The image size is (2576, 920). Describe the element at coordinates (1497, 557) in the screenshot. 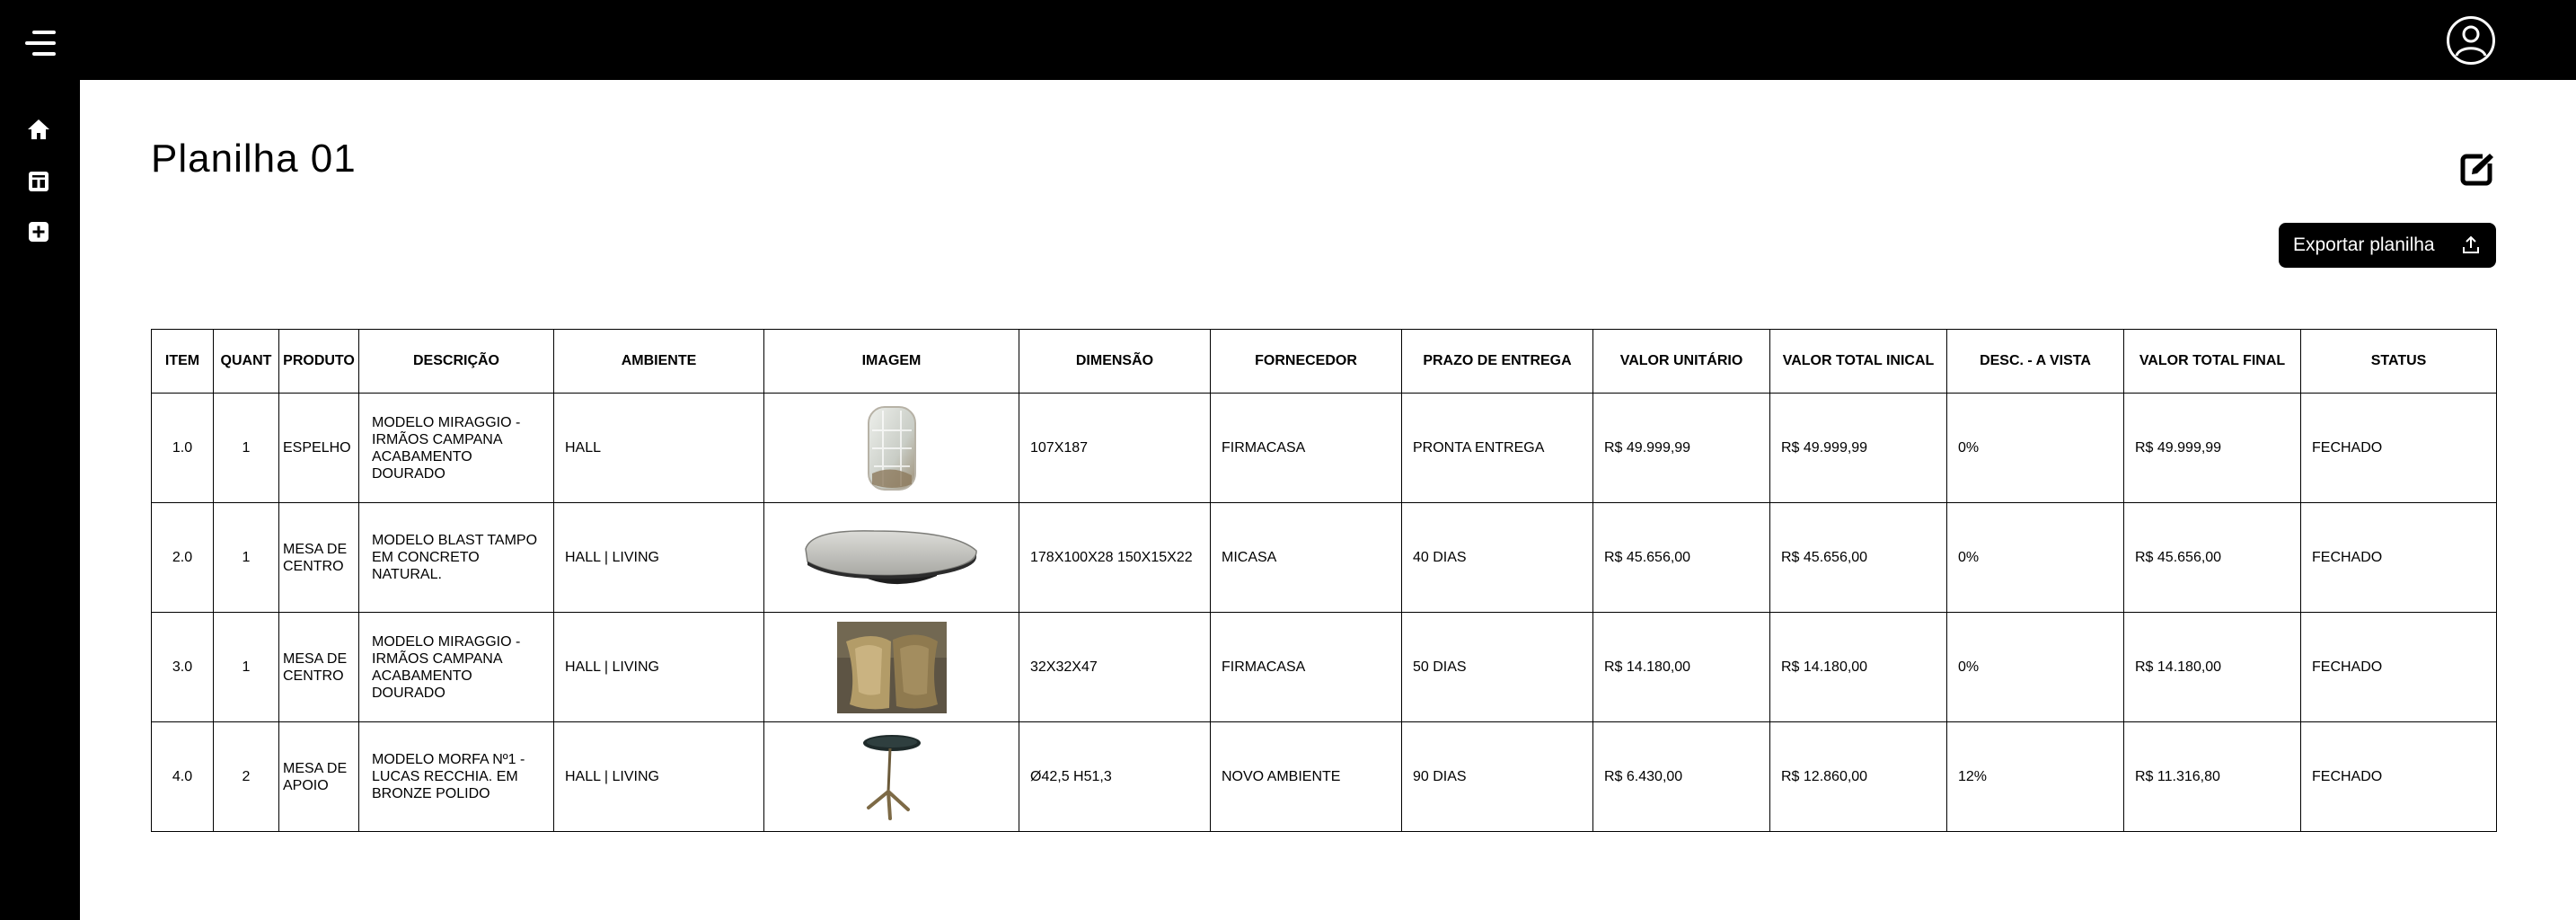

I see `cell-prazo: 40 DIAS` at that location.